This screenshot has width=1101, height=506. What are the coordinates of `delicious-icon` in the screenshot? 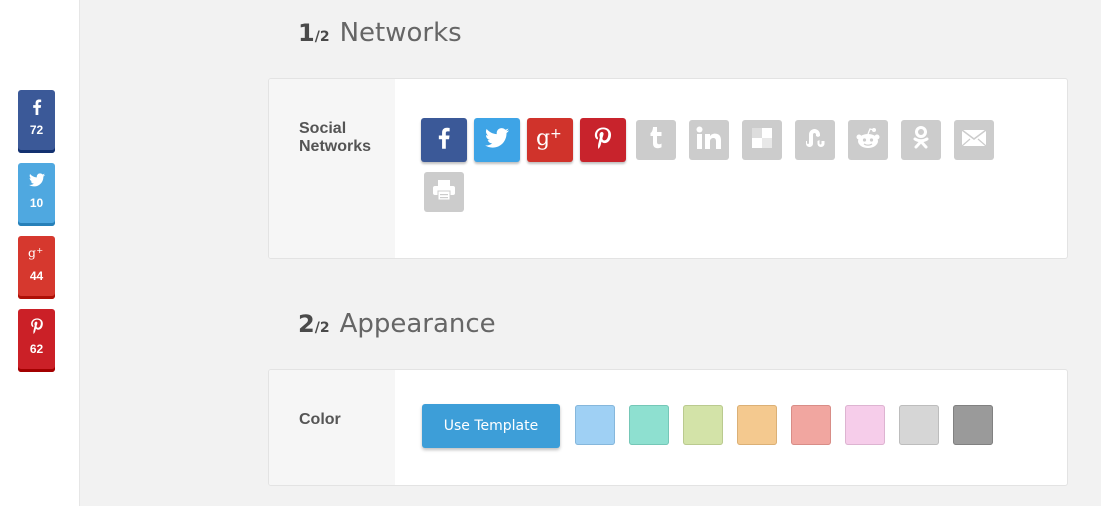 It's located at (762, 140).